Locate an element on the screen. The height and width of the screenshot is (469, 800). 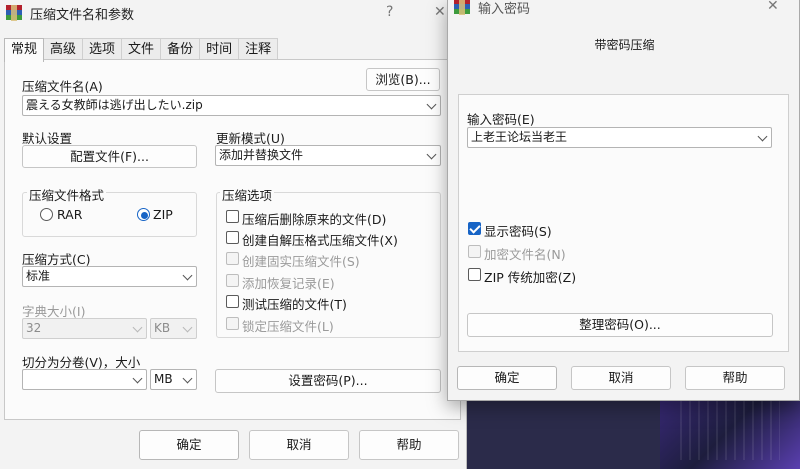
sfx-checkbox is located at coordinates (232, 237).